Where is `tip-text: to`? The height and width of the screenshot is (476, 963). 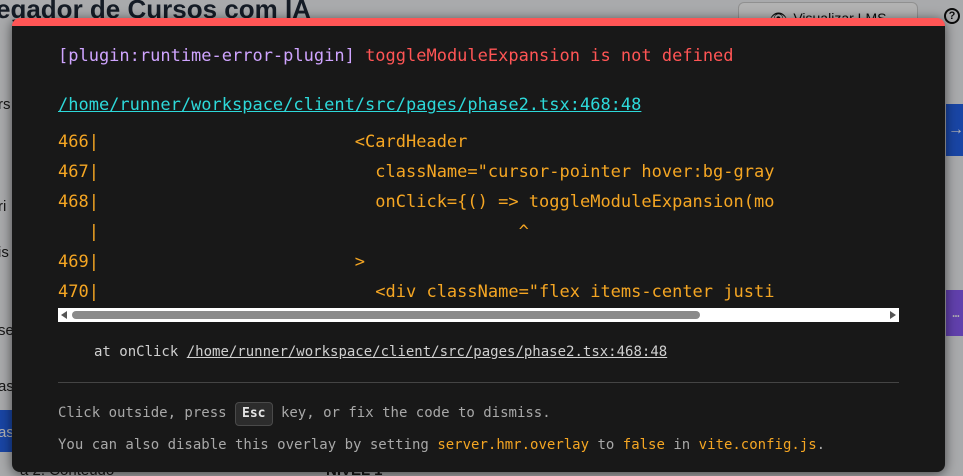 tip-text: to is located at coordinates (606, 445).